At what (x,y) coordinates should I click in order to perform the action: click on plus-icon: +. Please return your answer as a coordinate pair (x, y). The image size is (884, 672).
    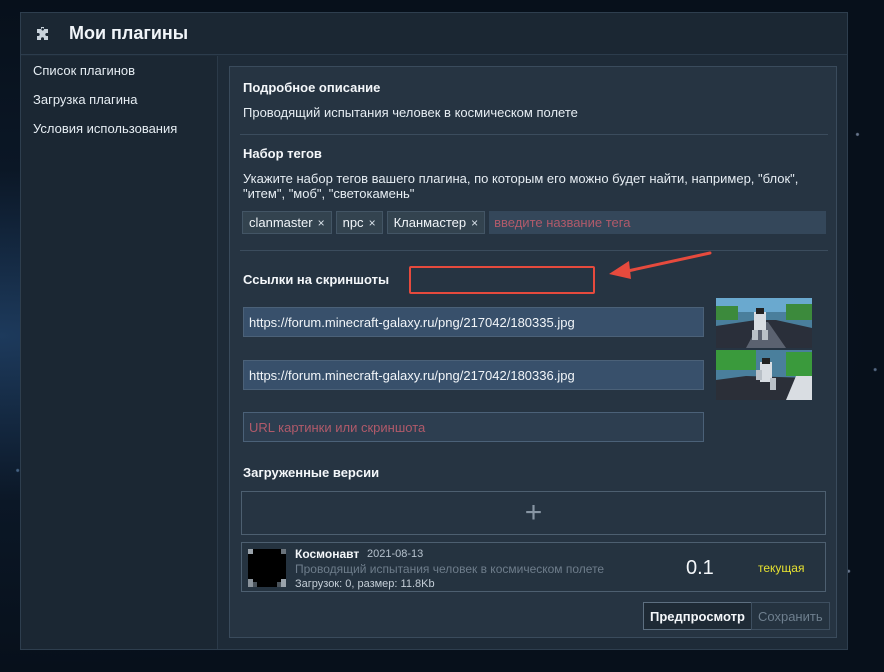
    Looking at the image, I should click on (533, 512).